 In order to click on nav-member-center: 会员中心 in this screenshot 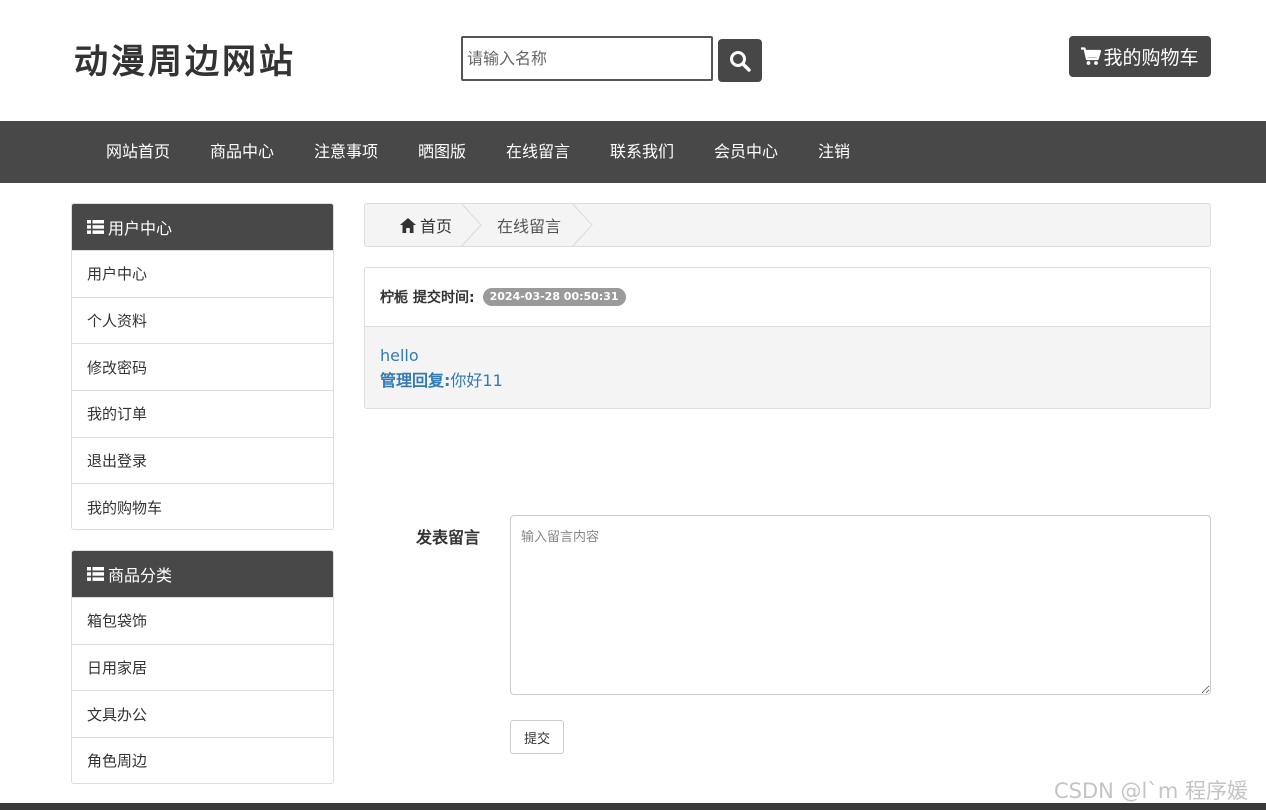, I will do `click(746, 152)`.